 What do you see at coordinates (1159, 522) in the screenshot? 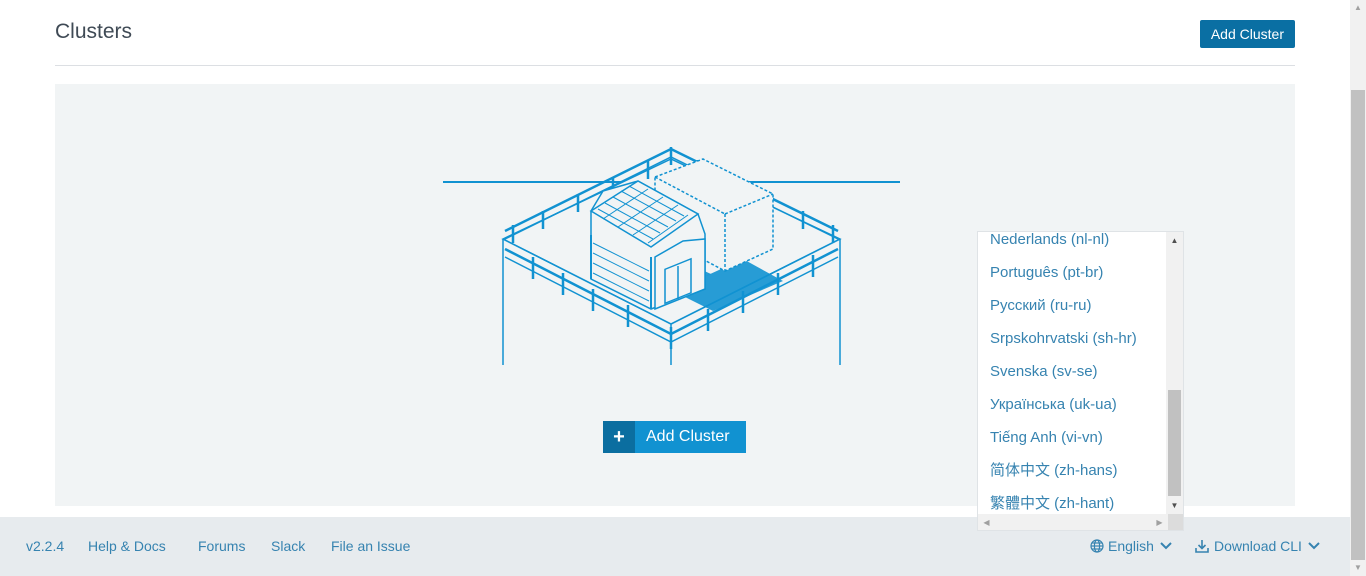
I see `scroll-right-icon: ▶` at bounding box center [1159, 522].